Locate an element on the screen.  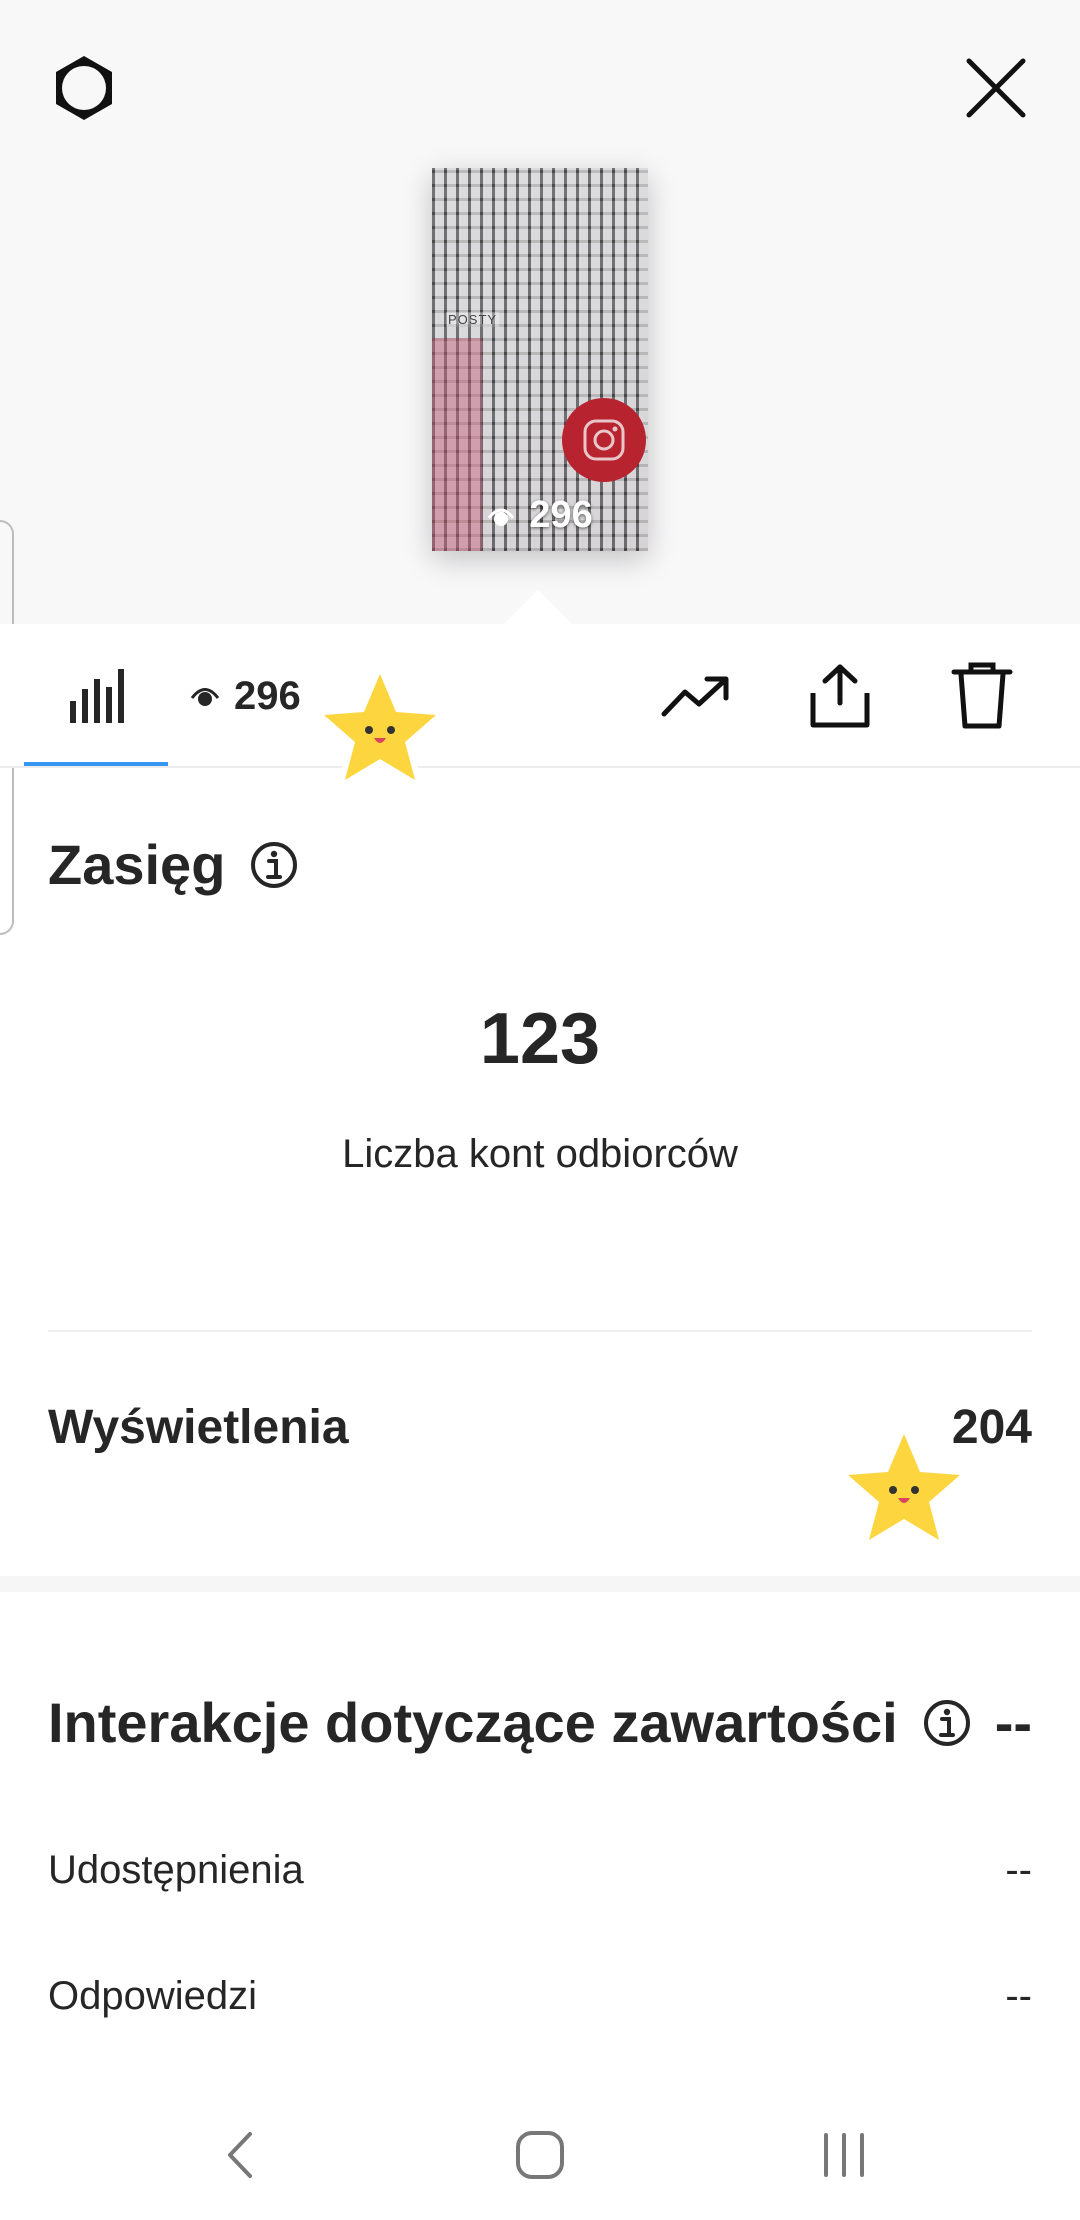
trash-icon is located at coordinates (982, 695).